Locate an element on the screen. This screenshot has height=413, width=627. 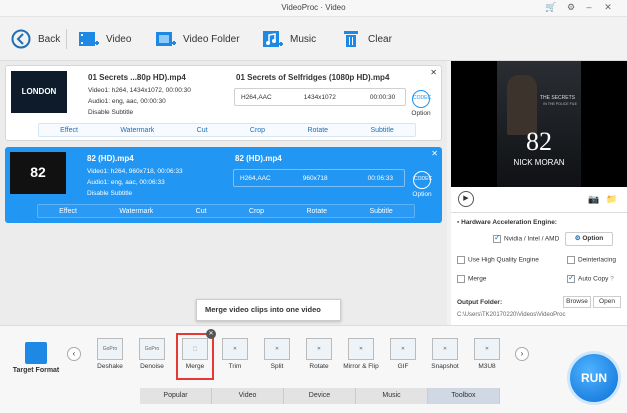
format-snapshot: ✕ Snapshot is located at coordinates (445, 363).